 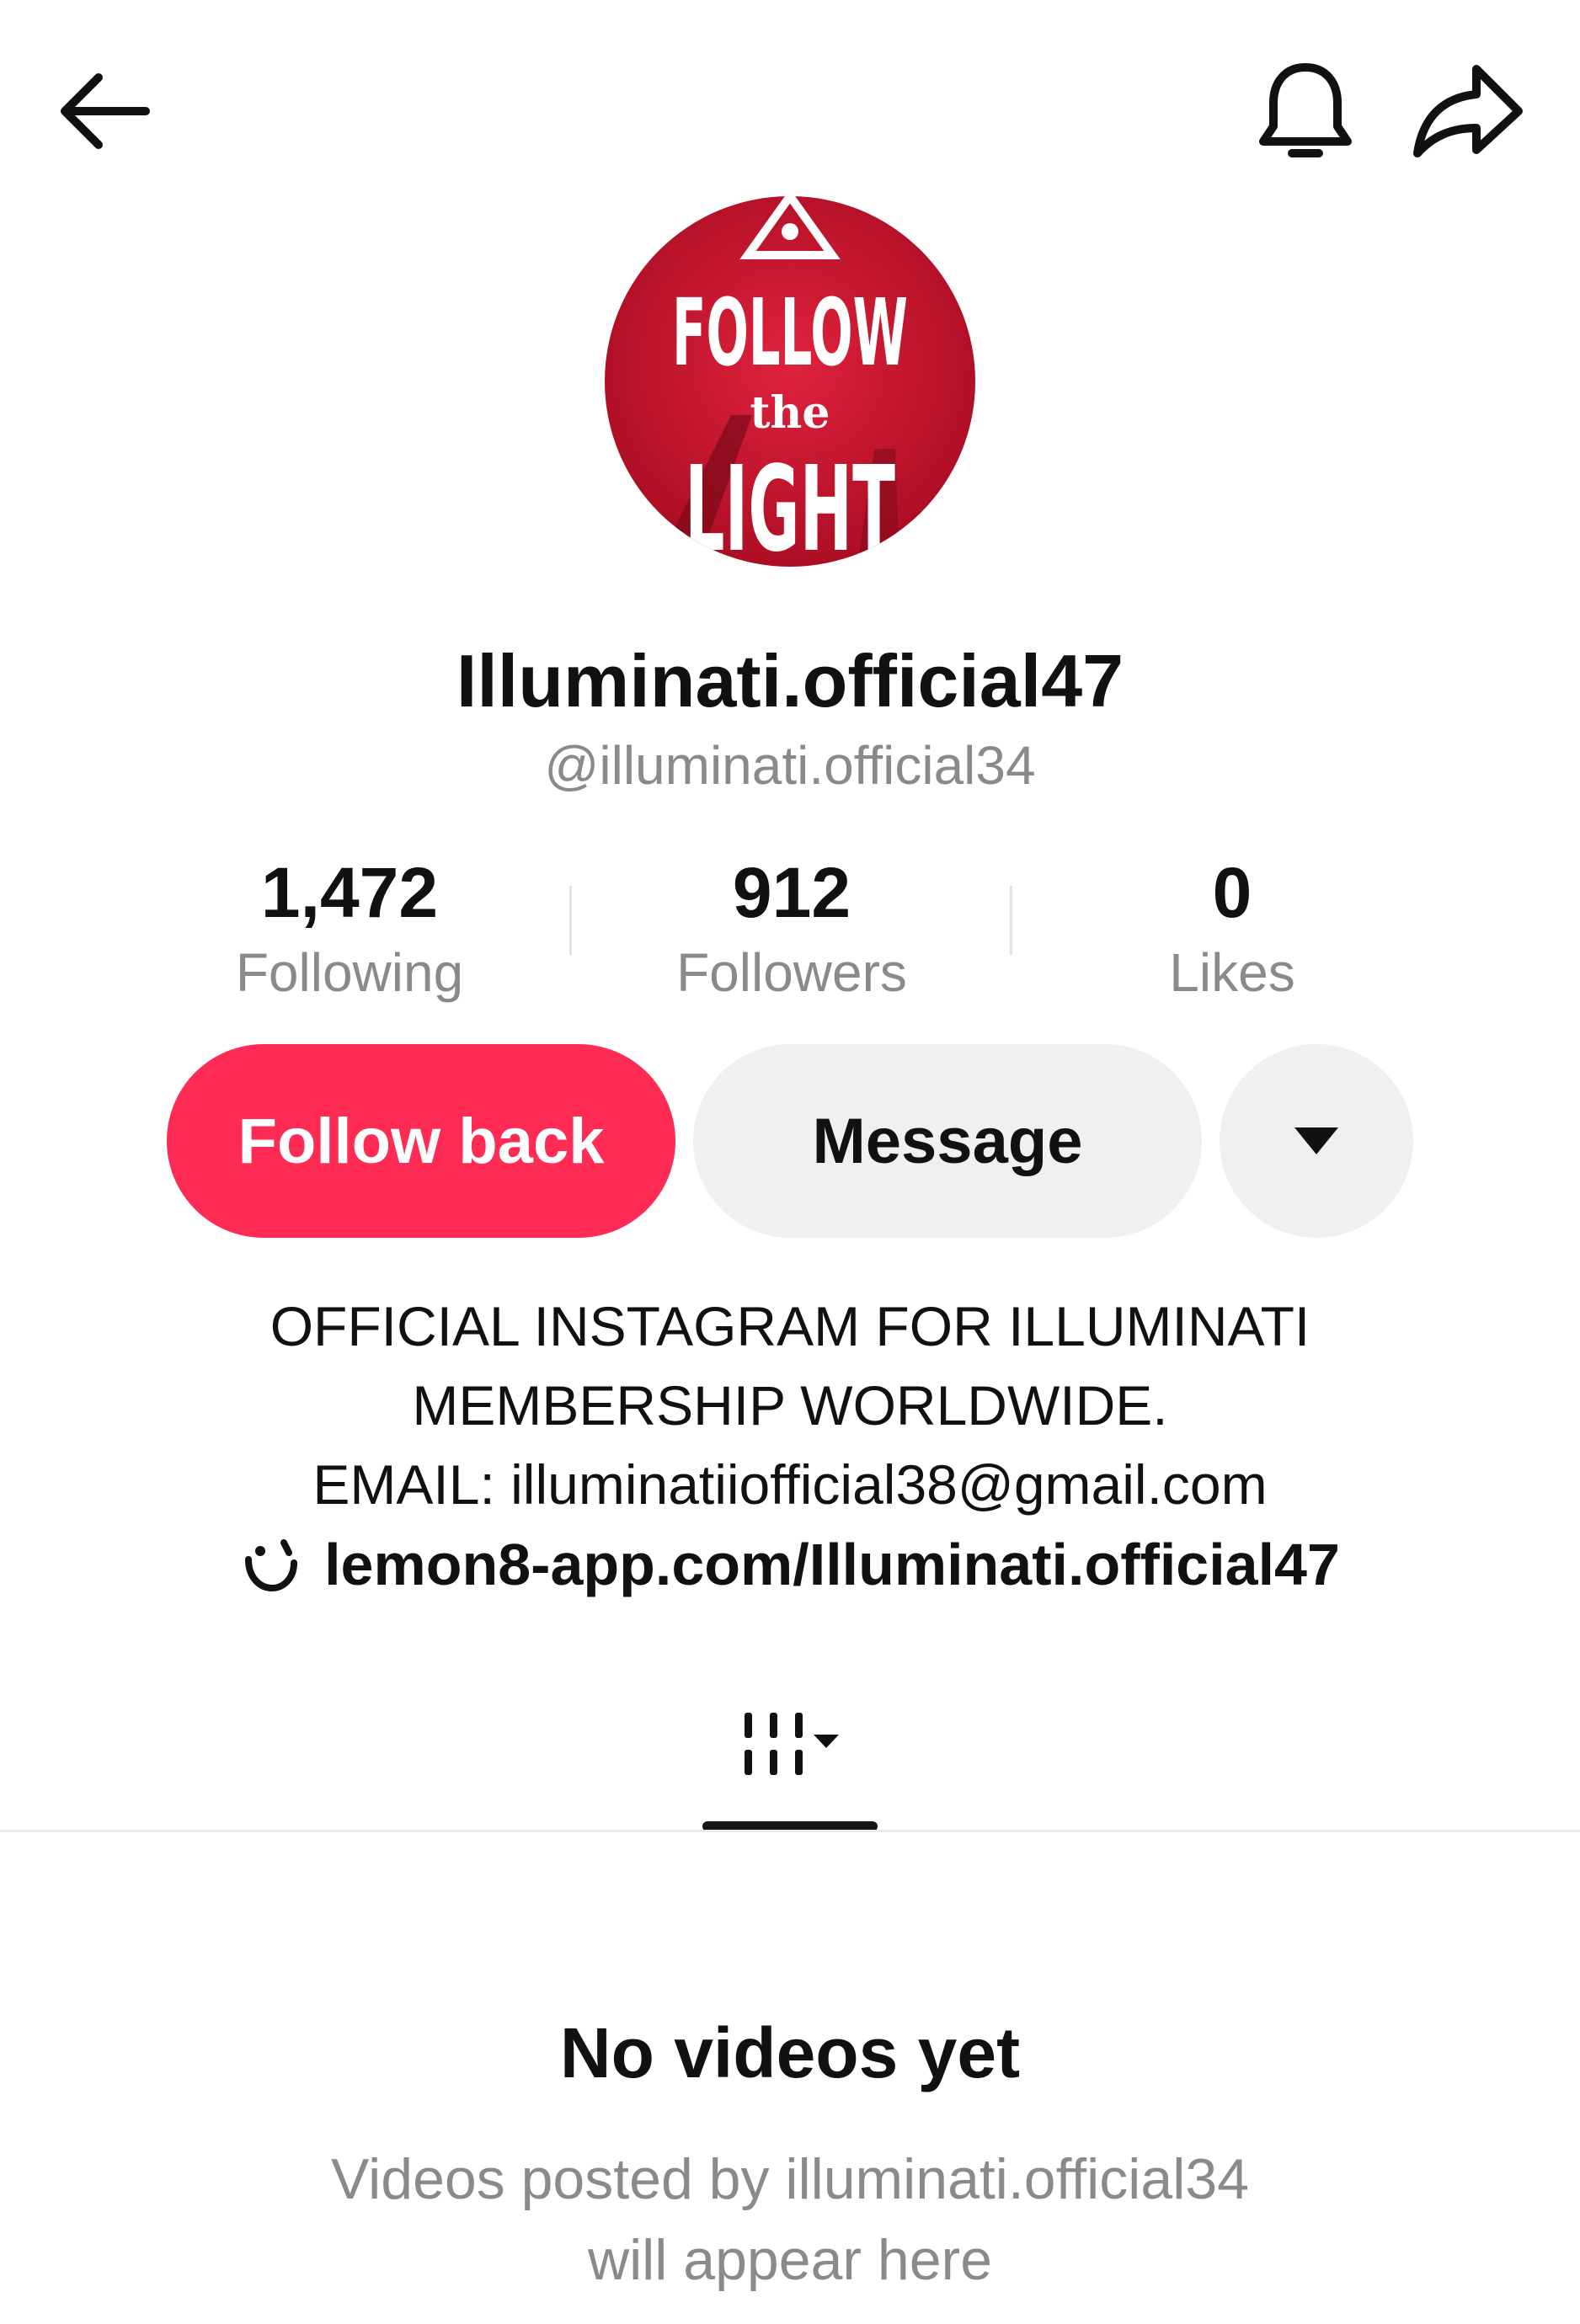 I want to click on bell-icon, so click(x=1306, y=110).